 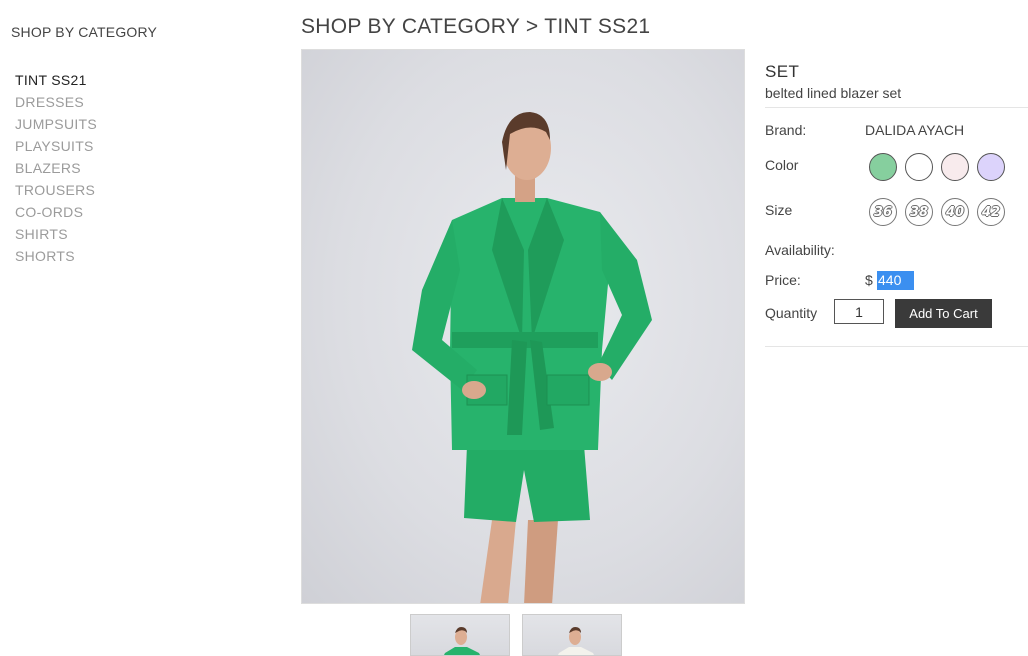 I want to click on product-subtitle: belted lined blazer set, so click(x=833, y=93).